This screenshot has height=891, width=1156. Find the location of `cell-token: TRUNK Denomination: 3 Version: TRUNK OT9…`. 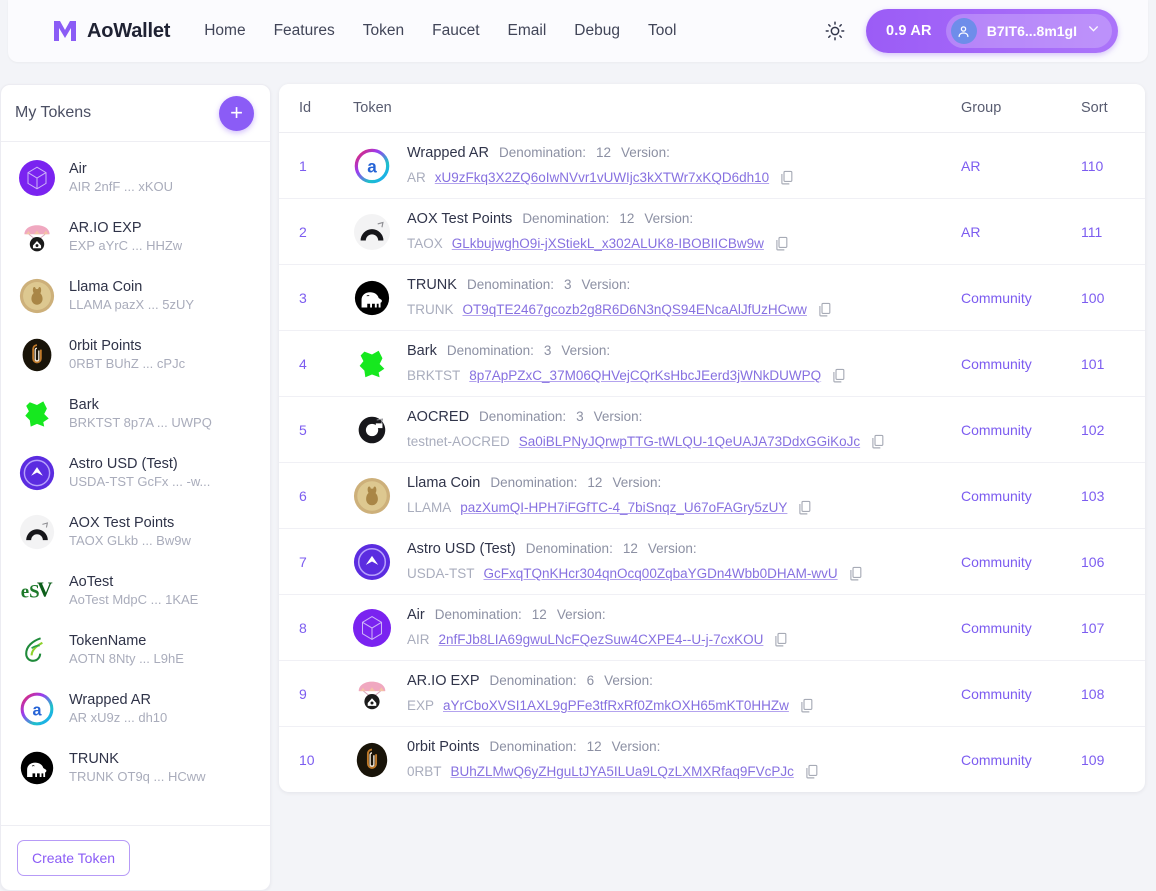

cell-token: TRUNK Denomination: 3 Version: TRUNK OT9… is located at coordinates (648, 298).